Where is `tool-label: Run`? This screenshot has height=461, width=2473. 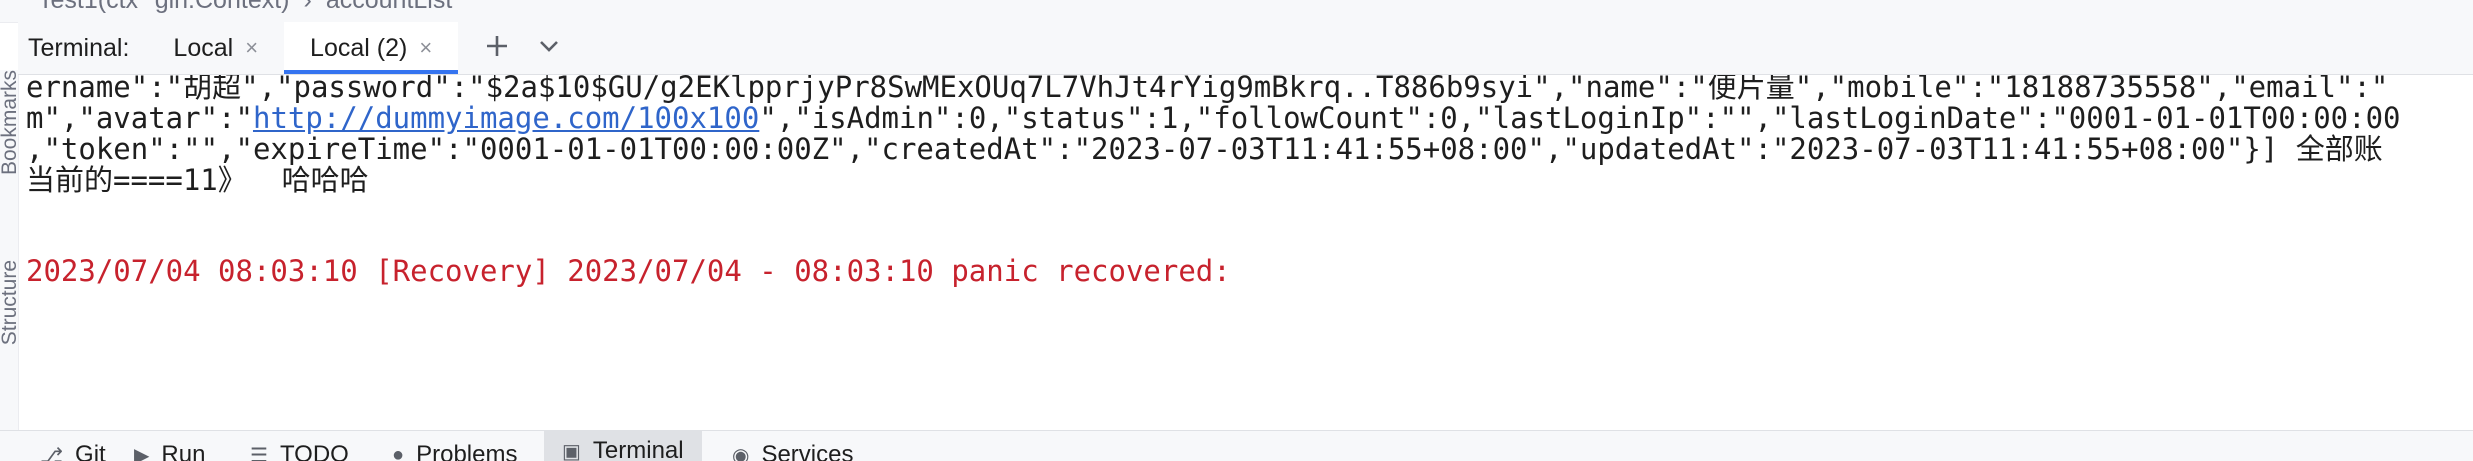
tool-label: Run is located at coordinates (183, 451).